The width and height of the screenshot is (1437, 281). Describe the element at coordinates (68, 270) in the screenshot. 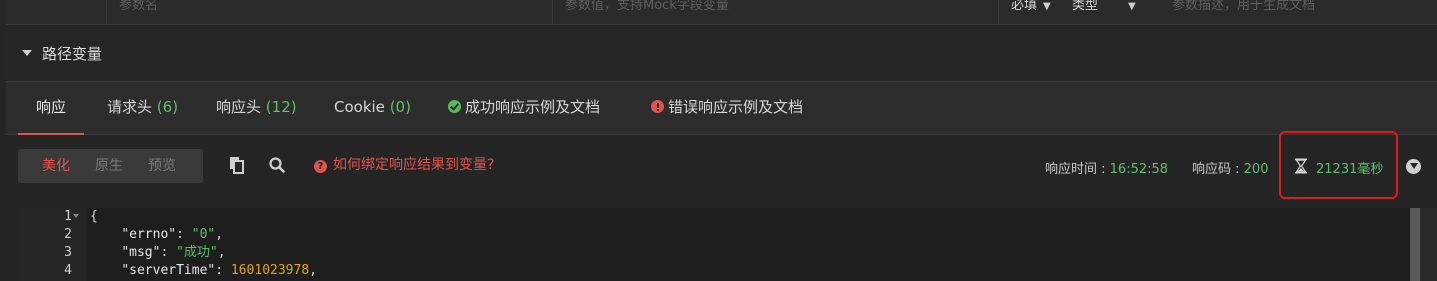

I see `line-number: 4` at that location.